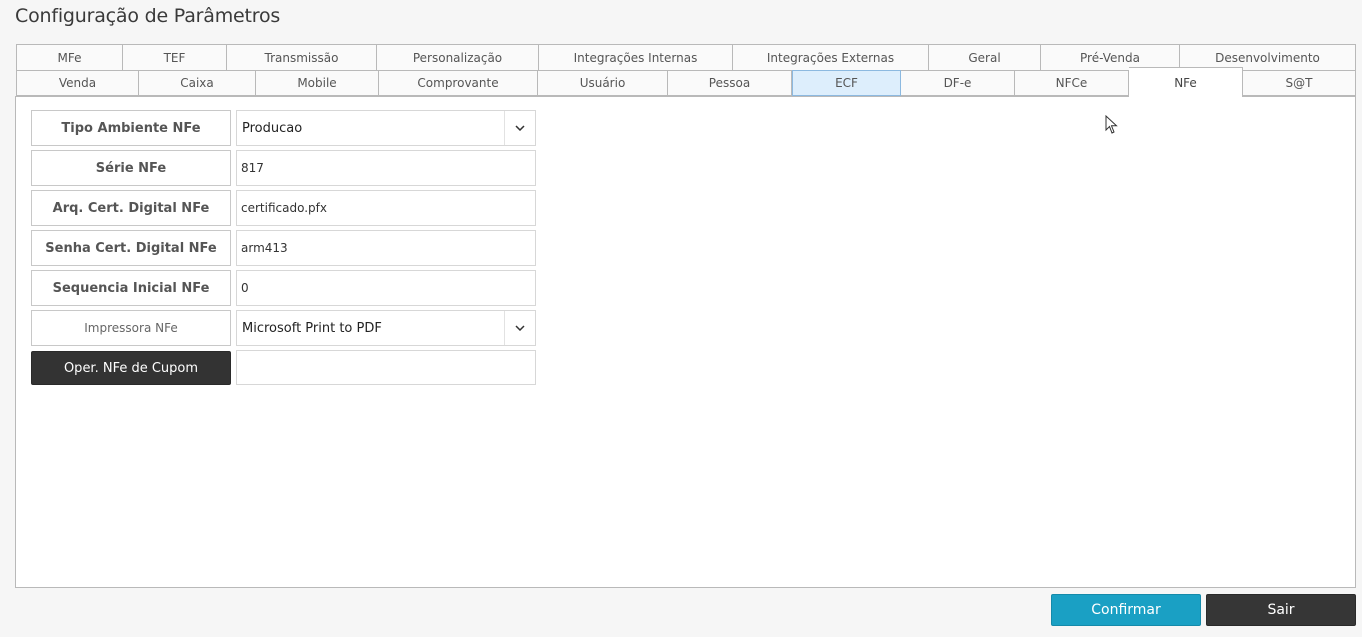  What do you see at coordinates (148, 16) in the screenshot?
I see `page-title: Configuração de Parâmetros` at bounding box center [148, 16].